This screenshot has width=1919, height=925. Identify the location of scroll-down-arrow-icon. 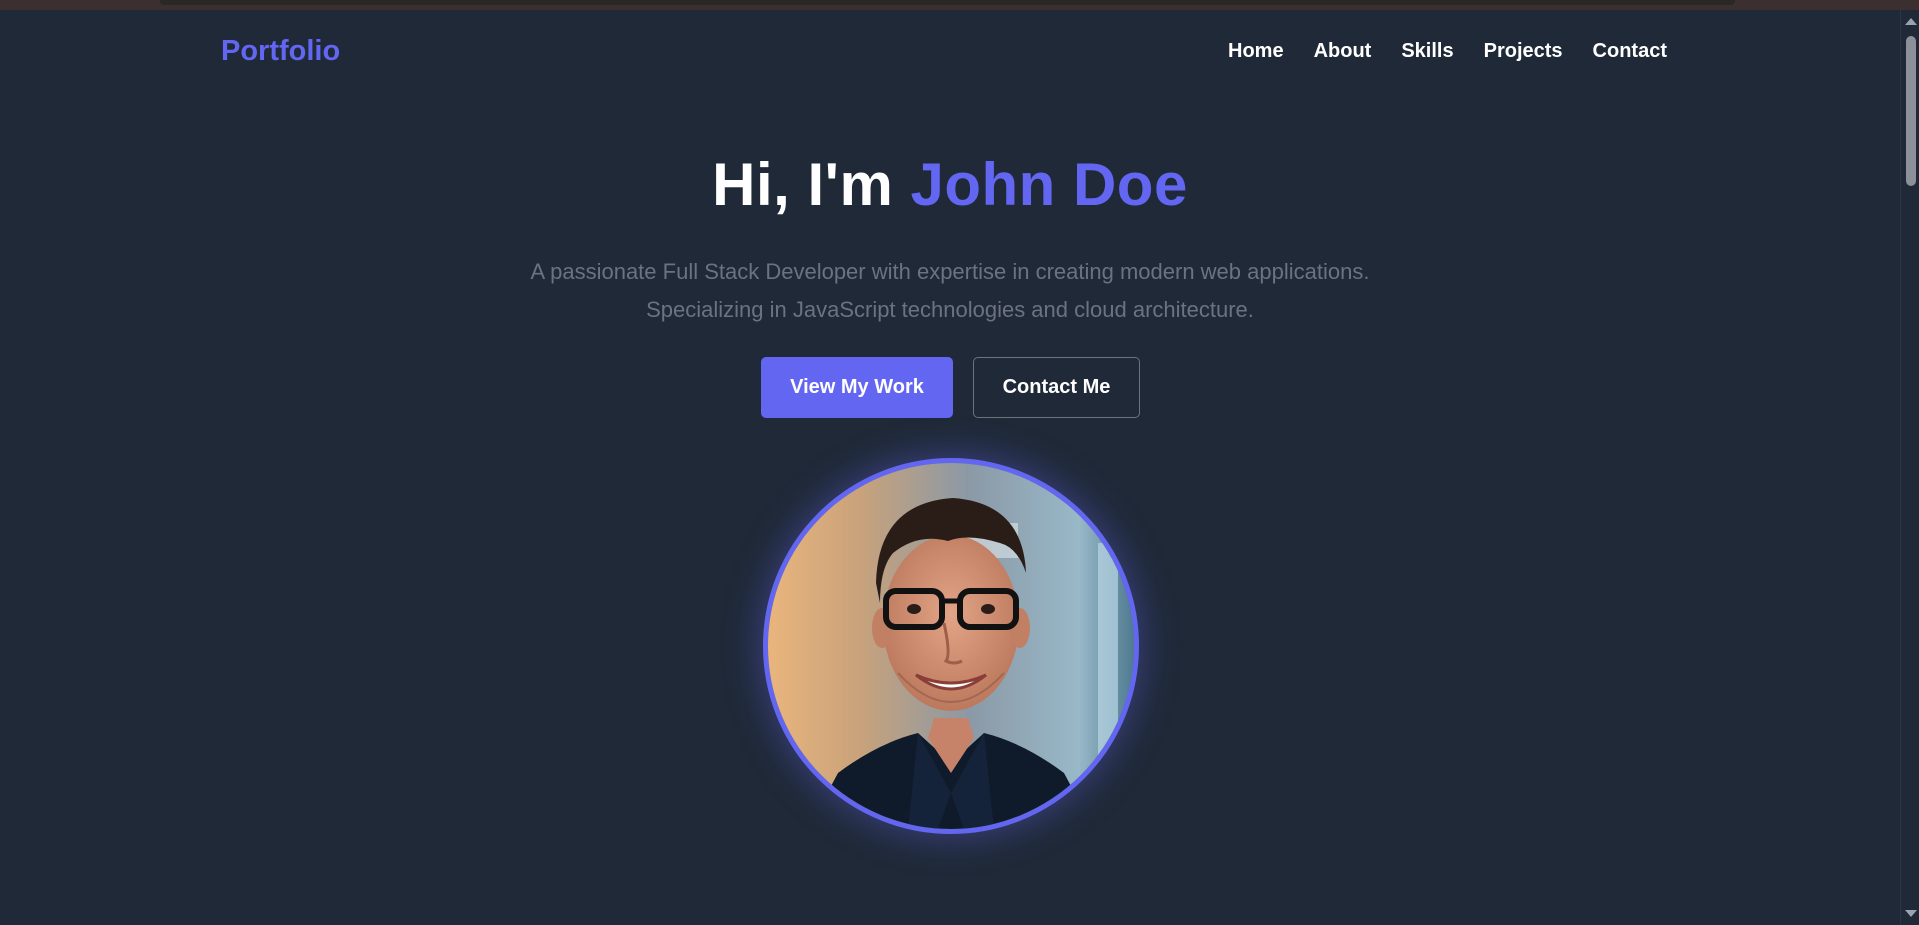
(1911, 913).